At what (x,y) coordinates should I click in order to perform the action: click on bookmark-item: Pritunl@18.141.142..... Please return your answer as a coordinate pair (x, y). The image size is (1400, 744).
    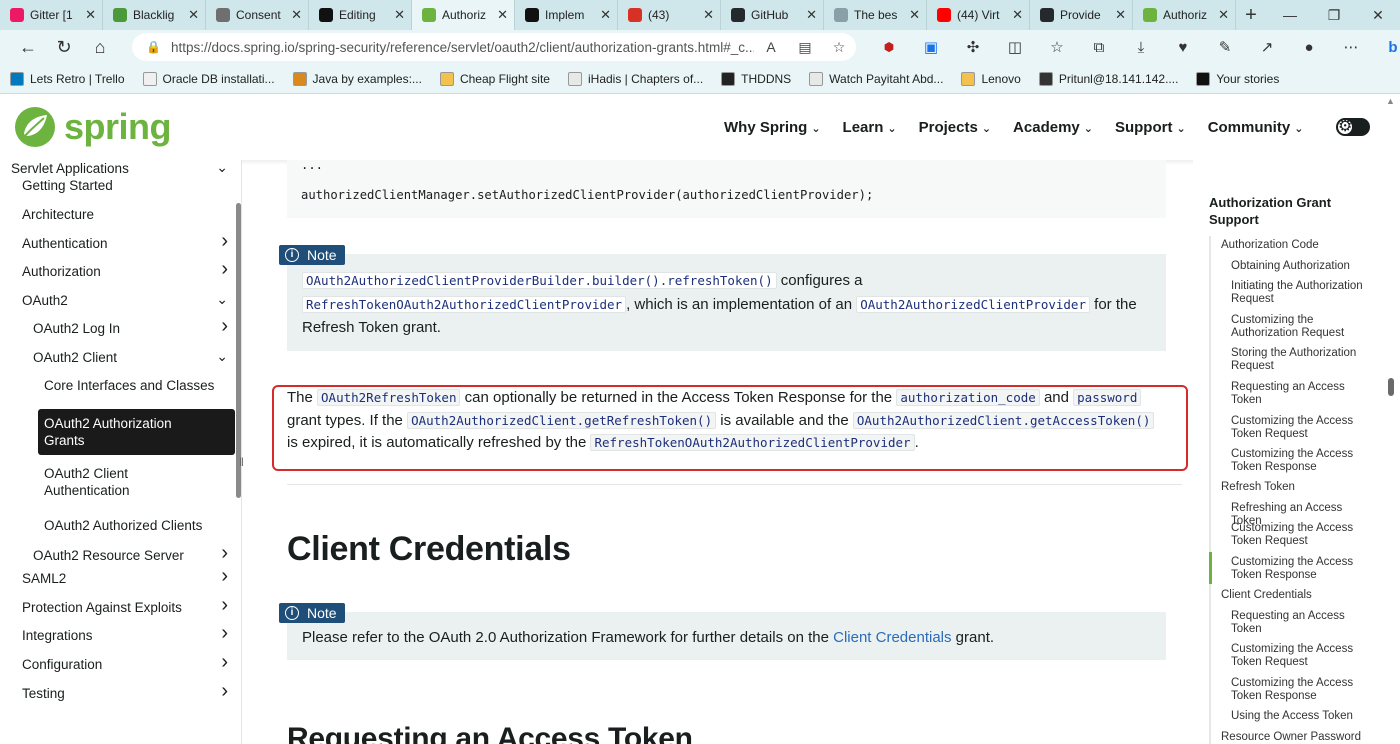
    Looking at the image, I should click on (1108, 78).